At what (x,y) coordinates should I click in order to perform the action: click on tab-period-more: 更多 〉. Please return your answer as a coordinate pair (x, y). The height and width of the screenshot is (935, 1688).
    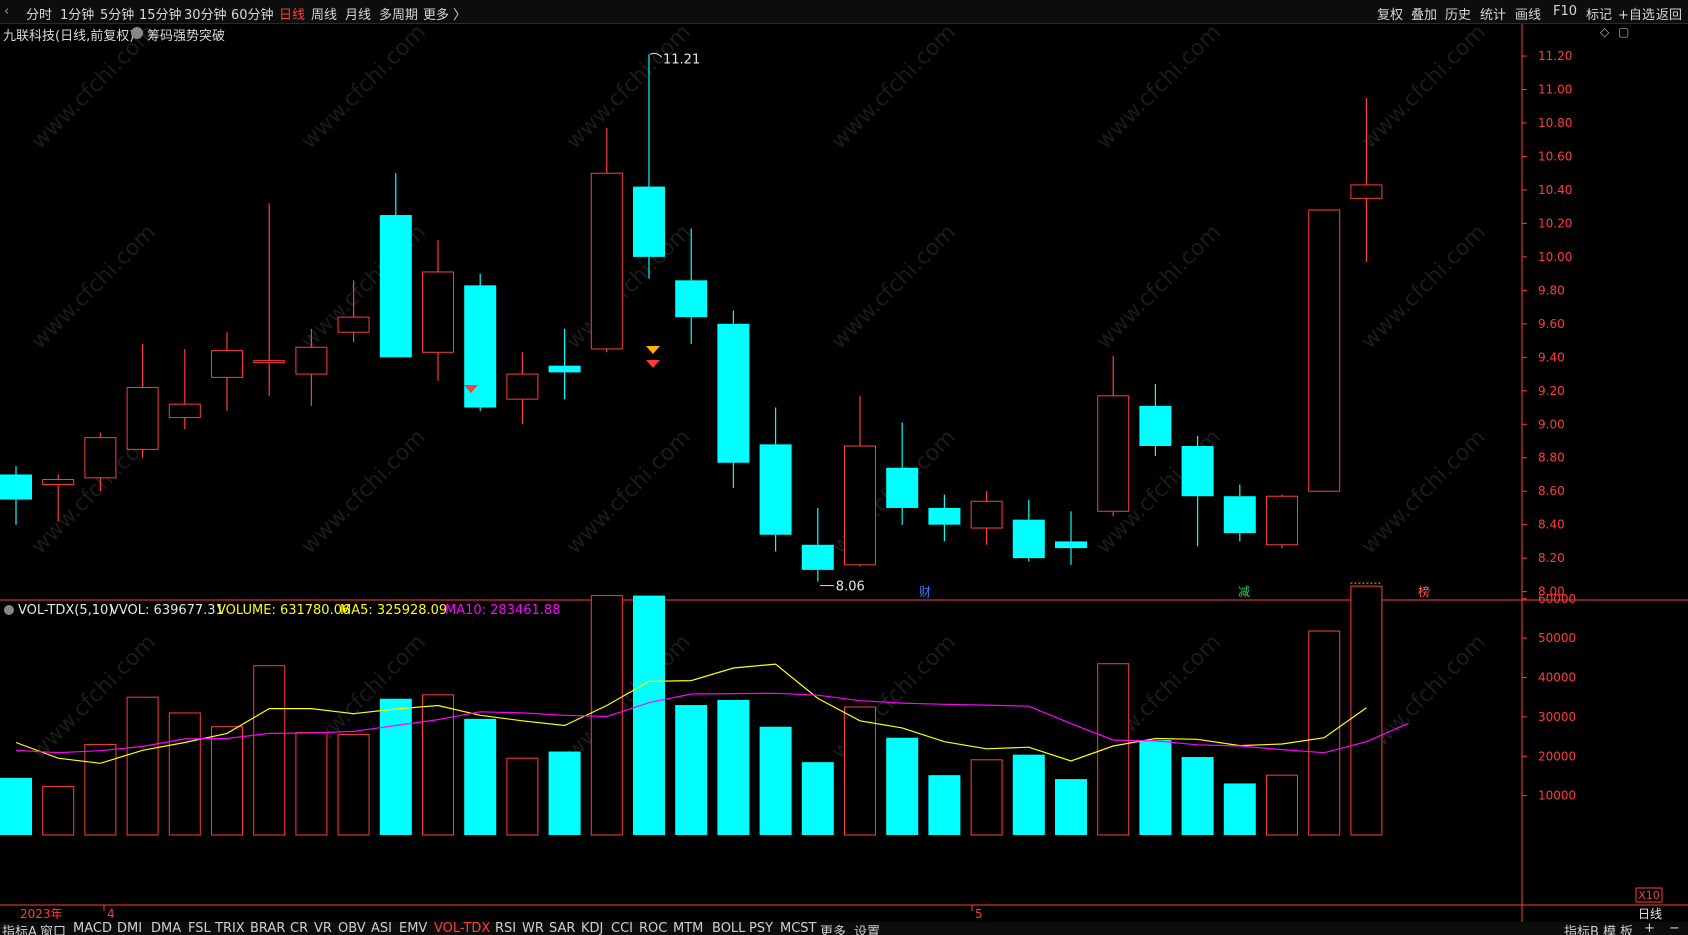
    Looking at the image, I should click on (444, 13).